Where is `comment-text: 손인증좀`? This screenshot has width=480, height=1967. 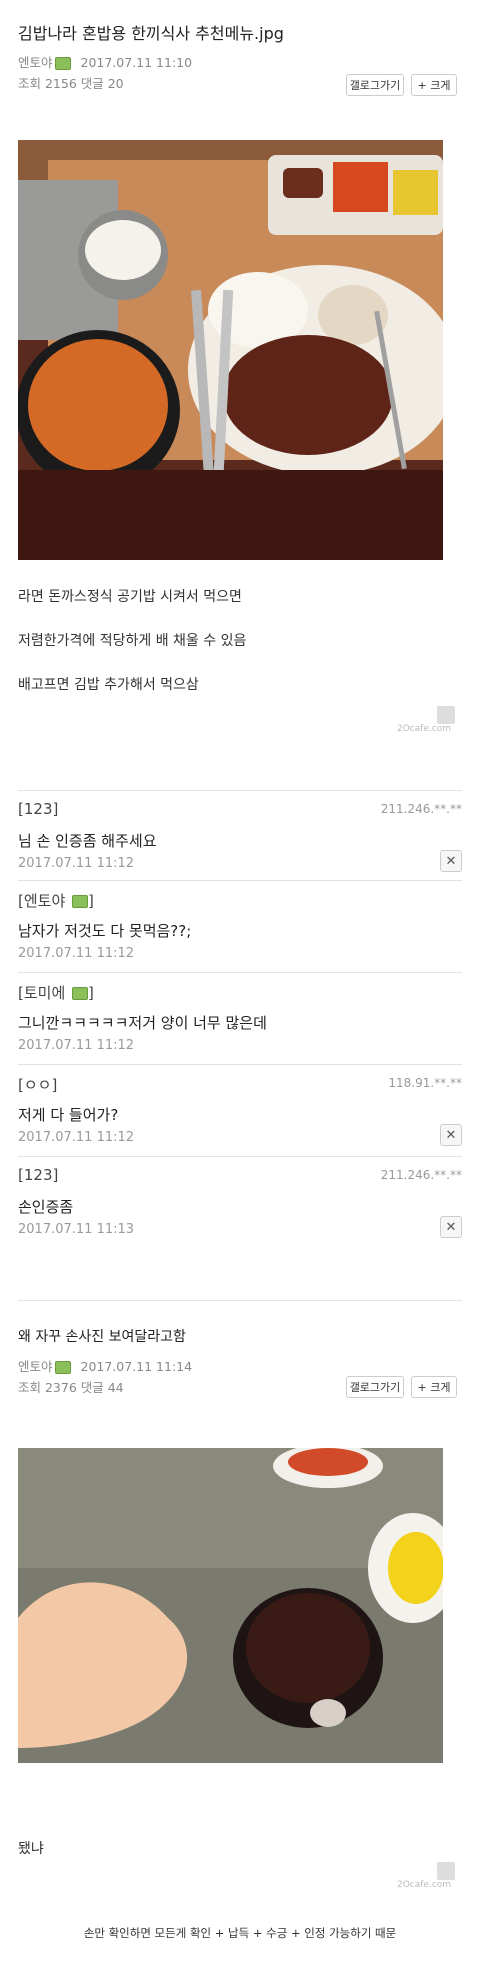 comment-text: 손인증좀 is located at coordinates (46, 1207).